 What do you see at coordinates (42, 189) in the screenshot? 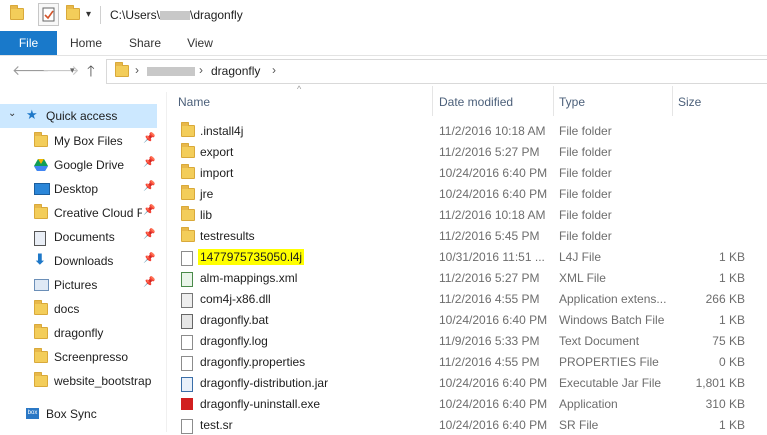
I see `desktop-icon` at bounding box center [42, 189].